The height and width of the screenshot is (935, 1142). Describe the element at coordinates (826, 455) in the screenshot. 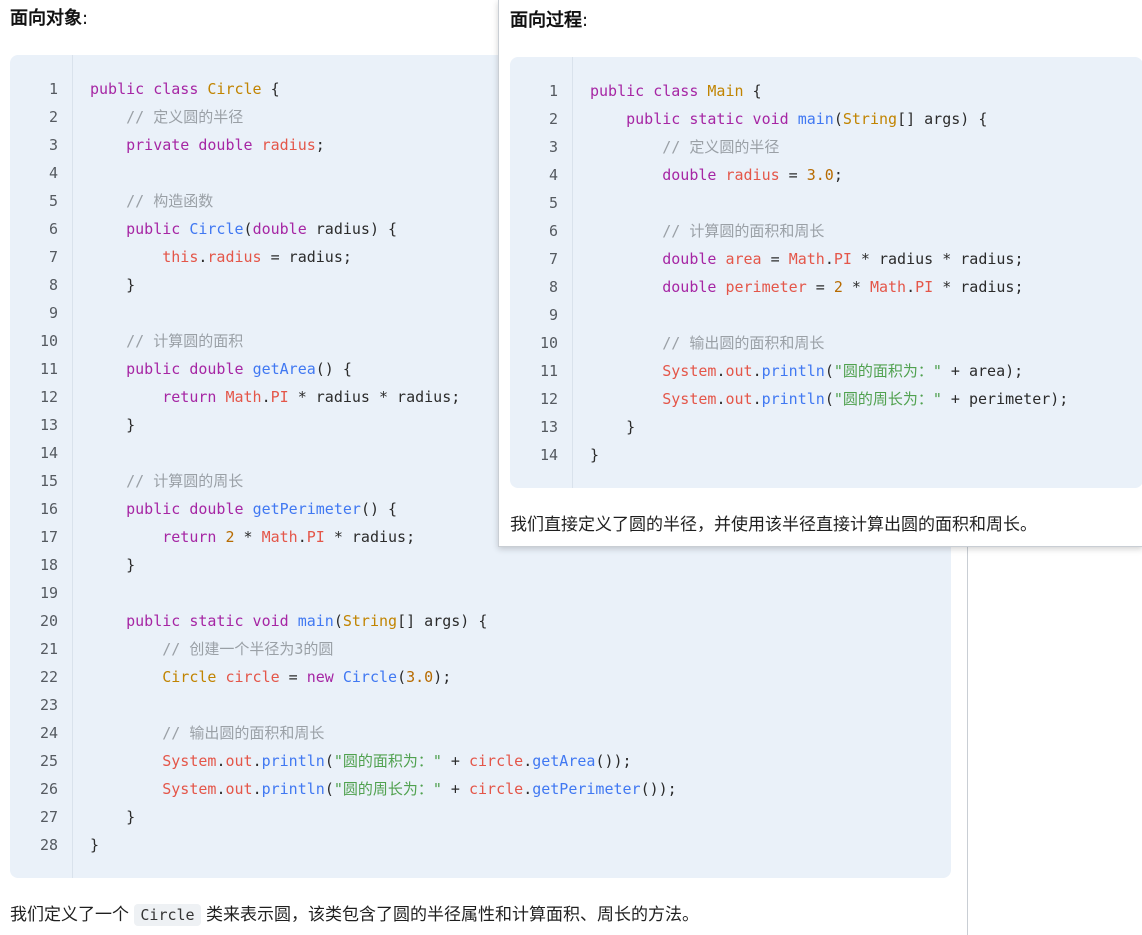

I see `code-line: 14}` at that location.